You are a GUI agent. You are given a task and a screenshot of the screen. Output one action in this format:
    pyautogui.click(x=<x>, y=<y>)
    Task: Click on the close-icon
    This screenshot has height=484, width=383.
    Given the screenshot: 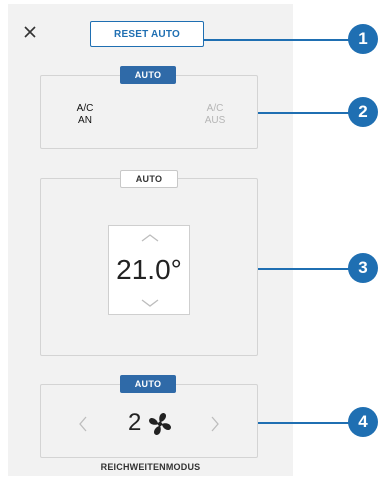 What is the action you would take?
    pyautogui.click(x=30, y=32)
    